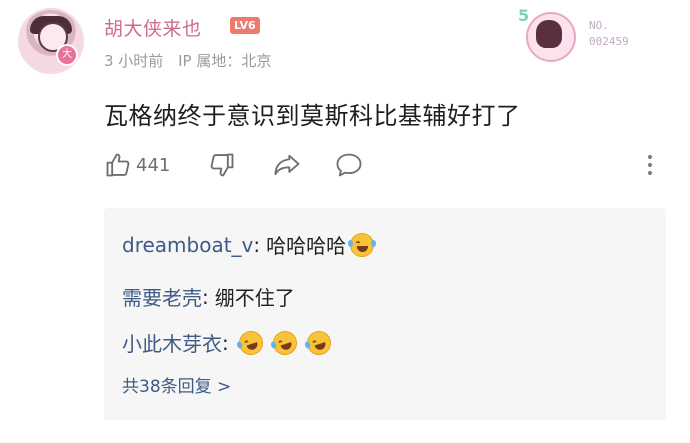  I want to click on fan-number-value: 002459, so click(609, 41).